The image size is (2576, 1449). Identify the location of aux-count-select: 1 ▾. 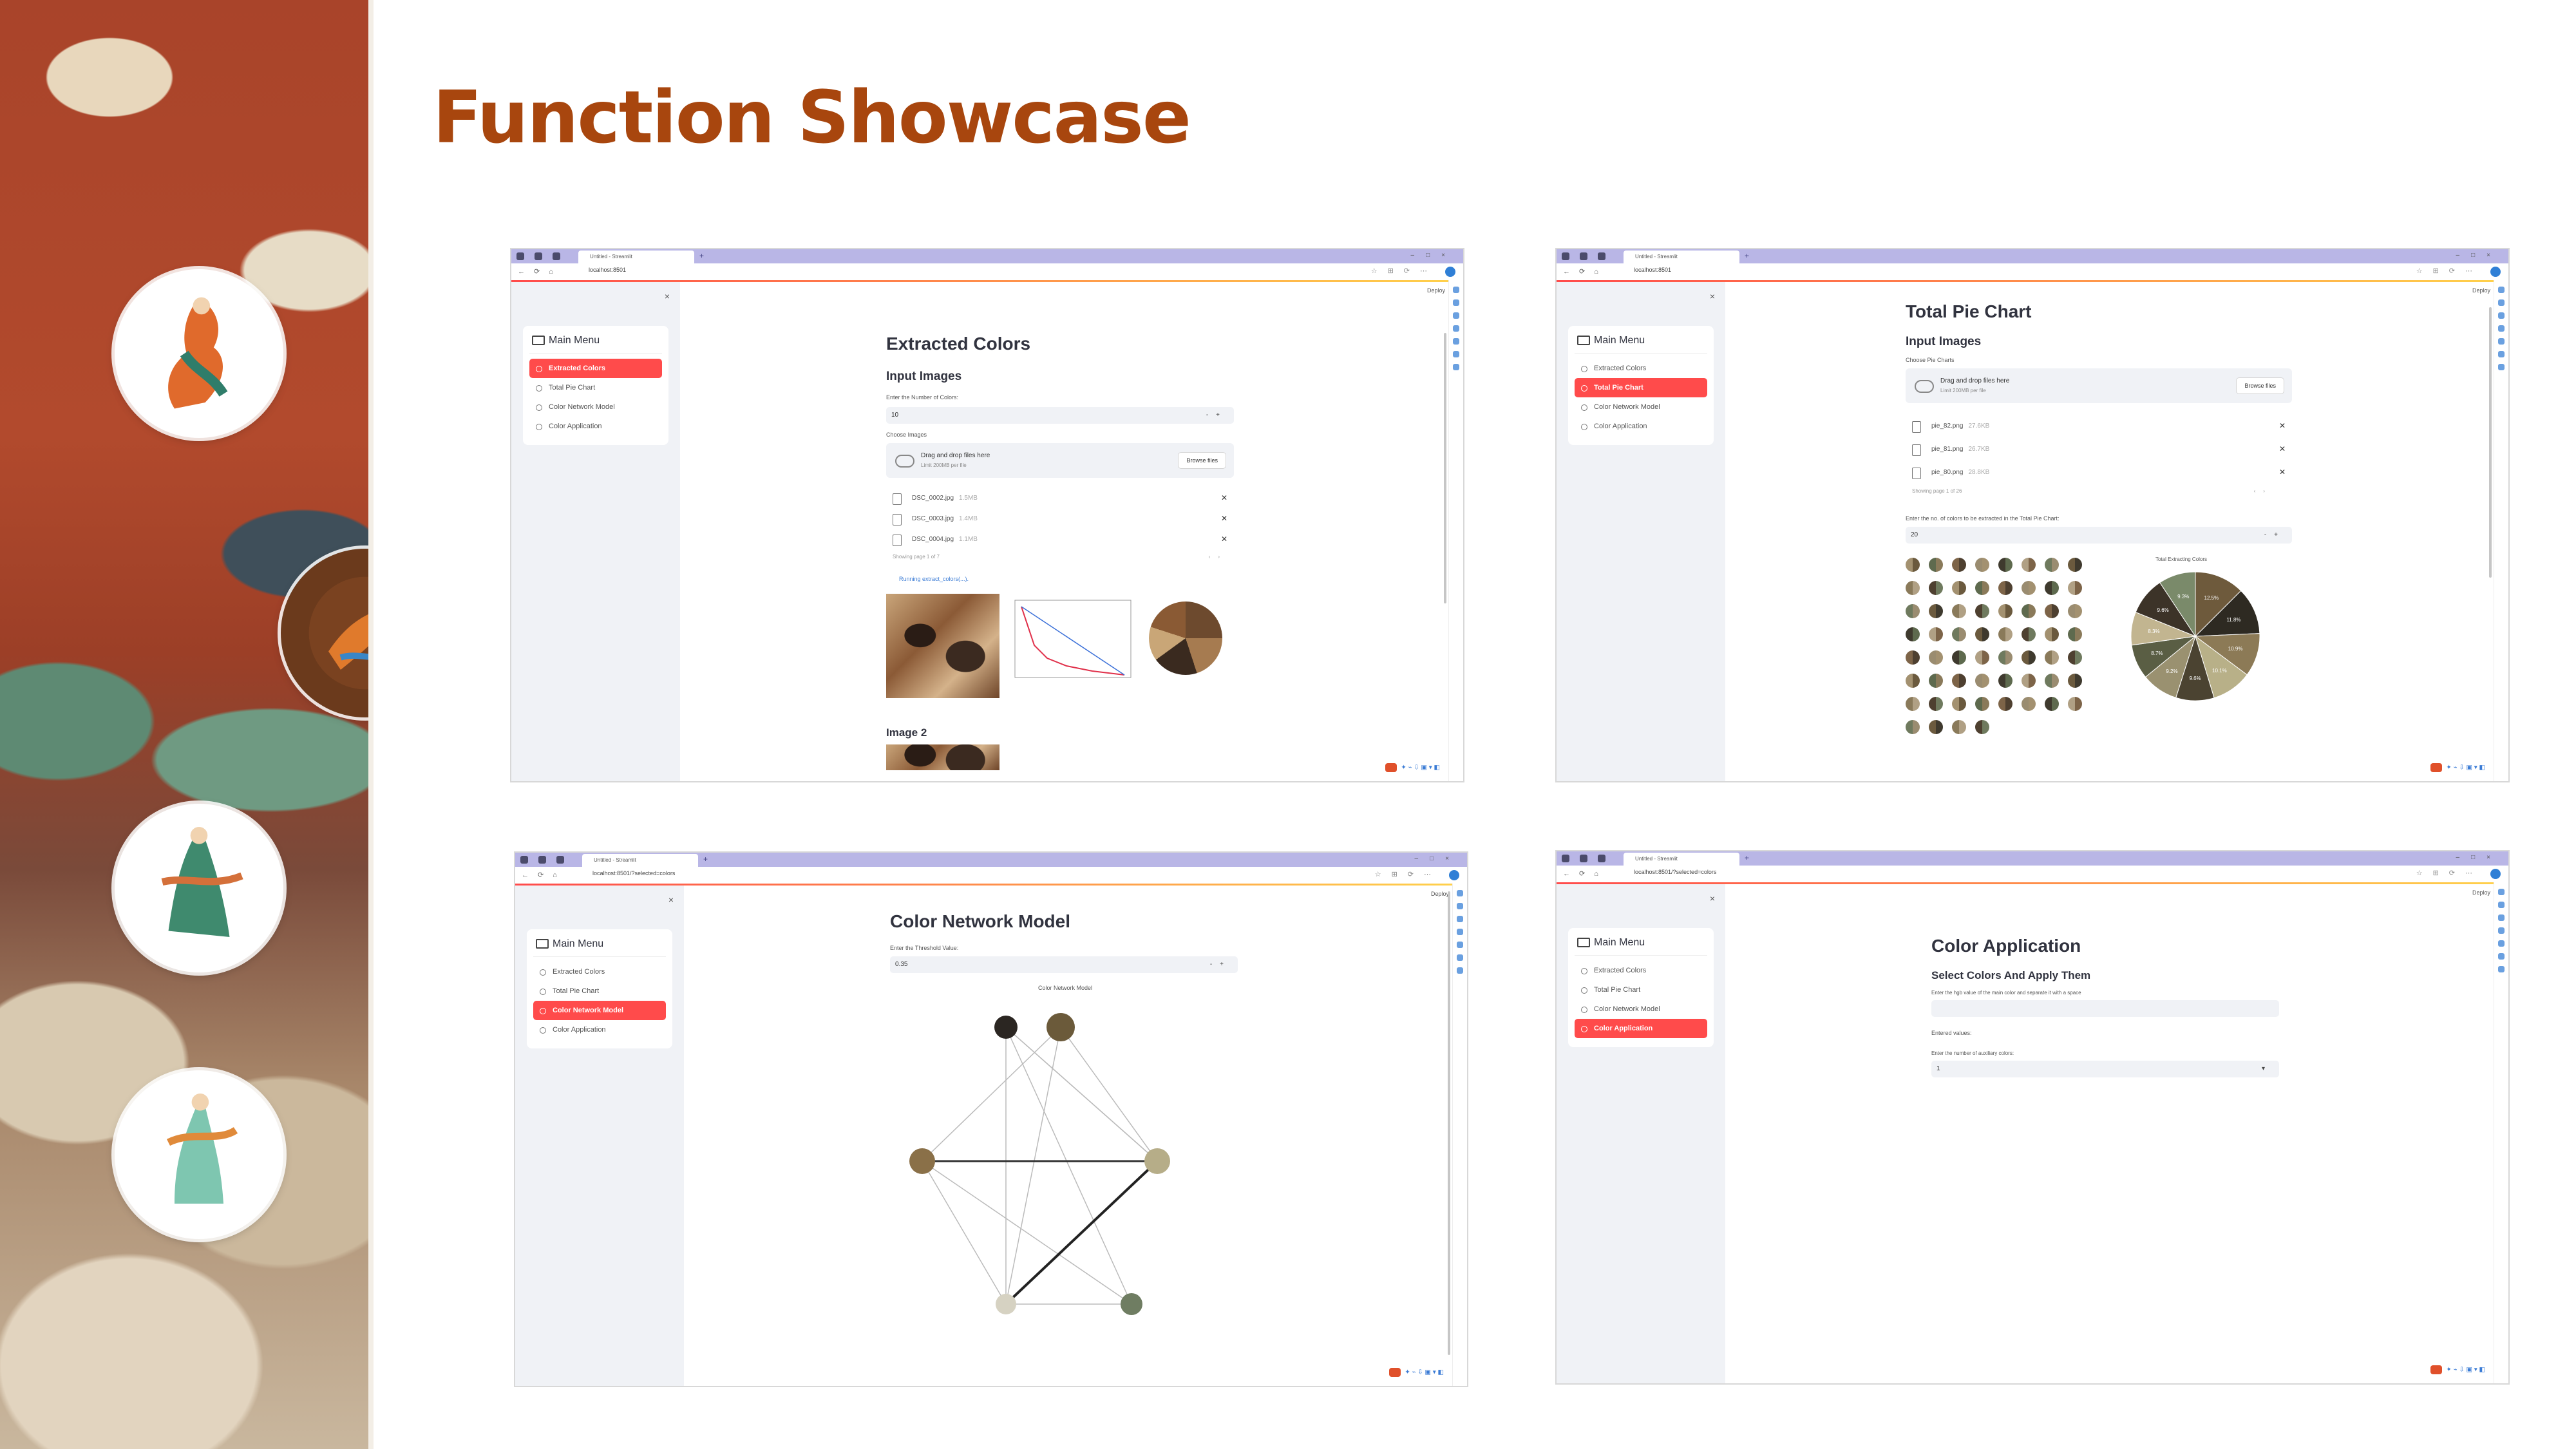
(2105, 1069).